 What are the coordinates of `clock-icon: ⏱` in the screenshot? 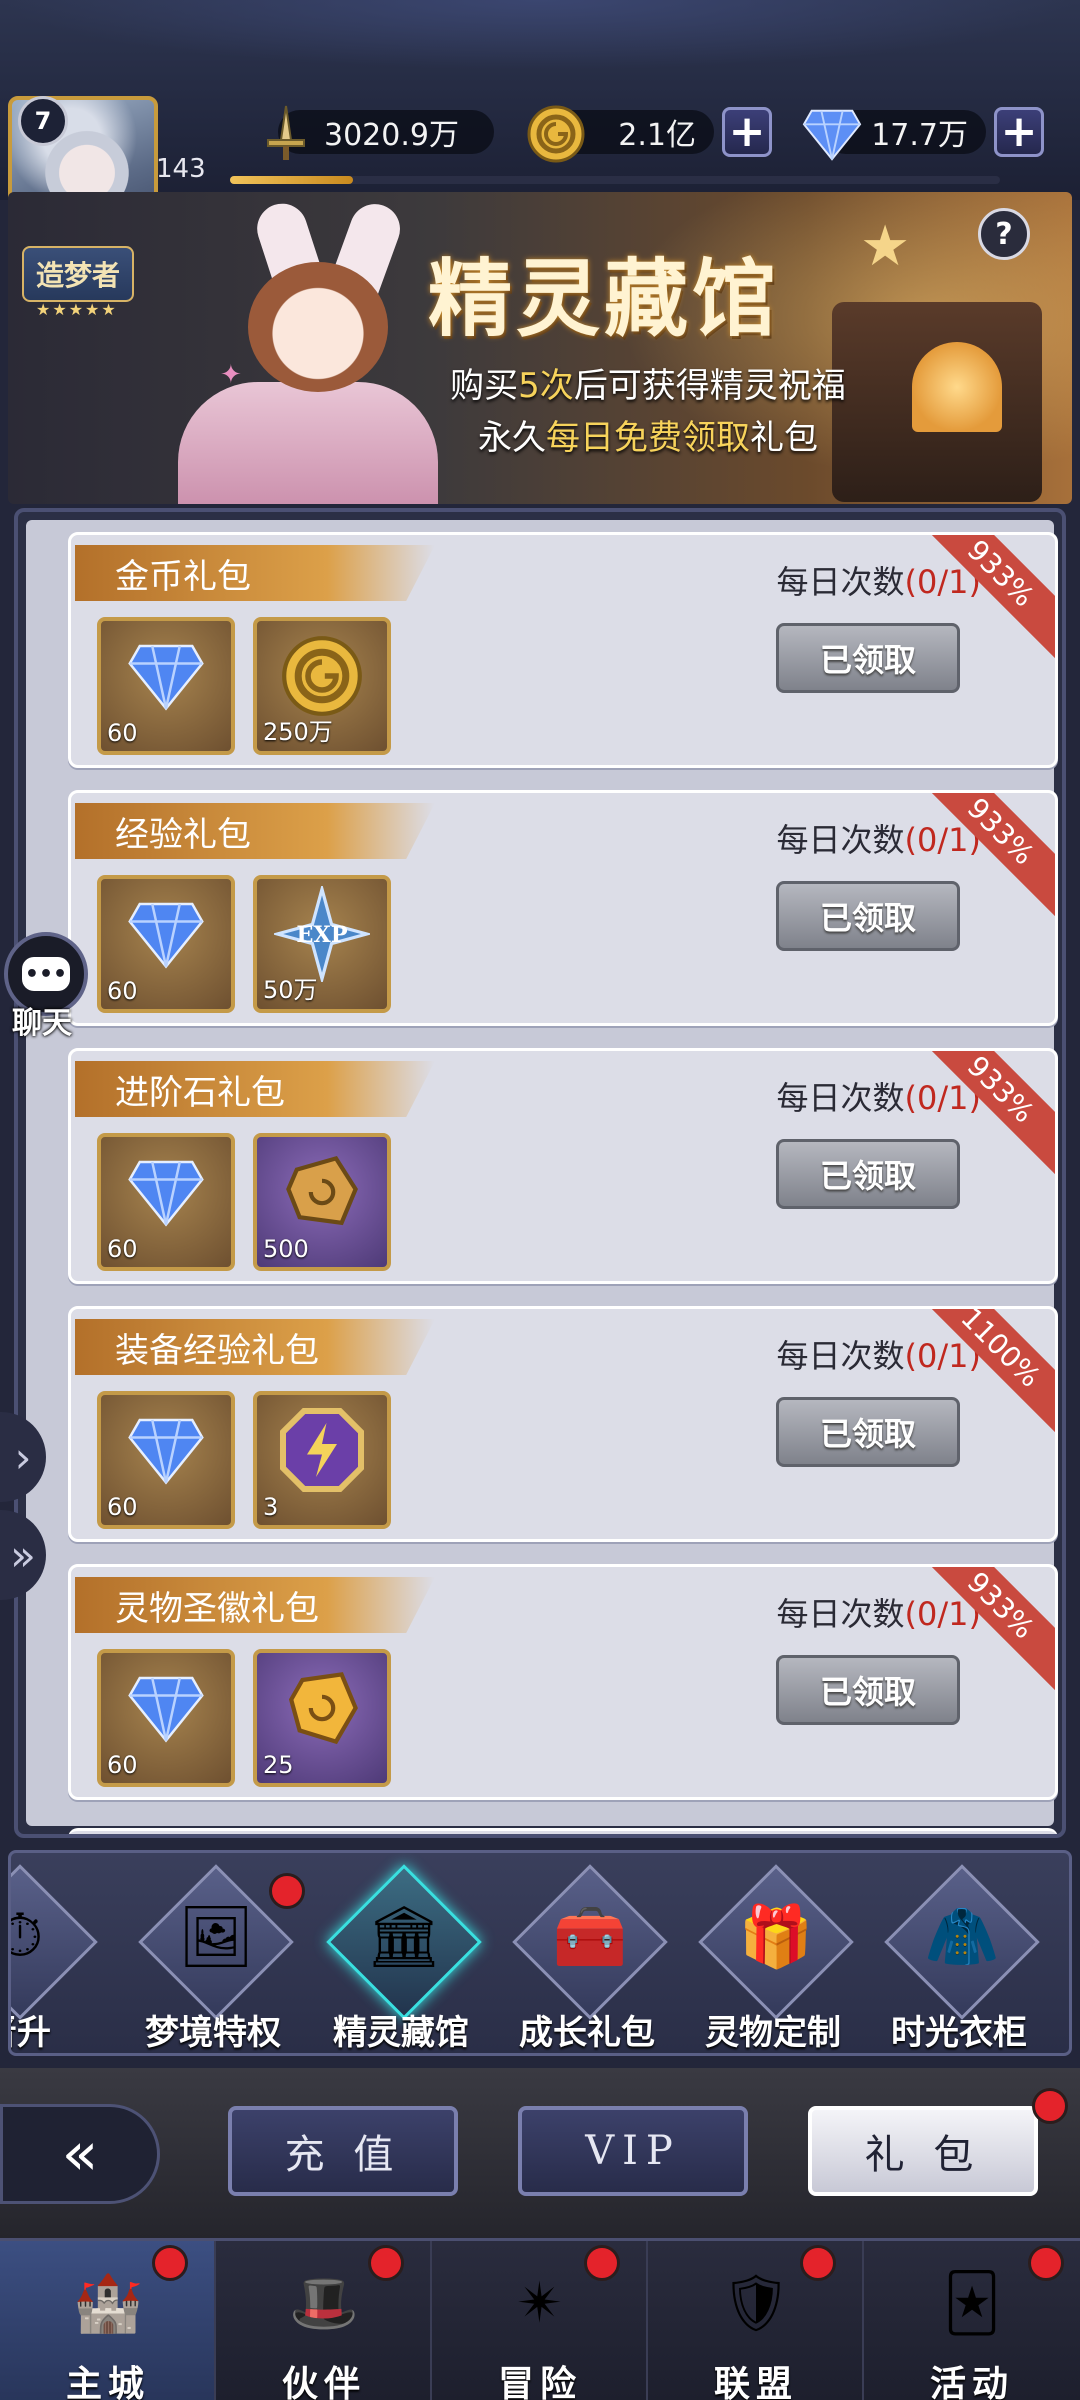 It's located at (38, 1936).